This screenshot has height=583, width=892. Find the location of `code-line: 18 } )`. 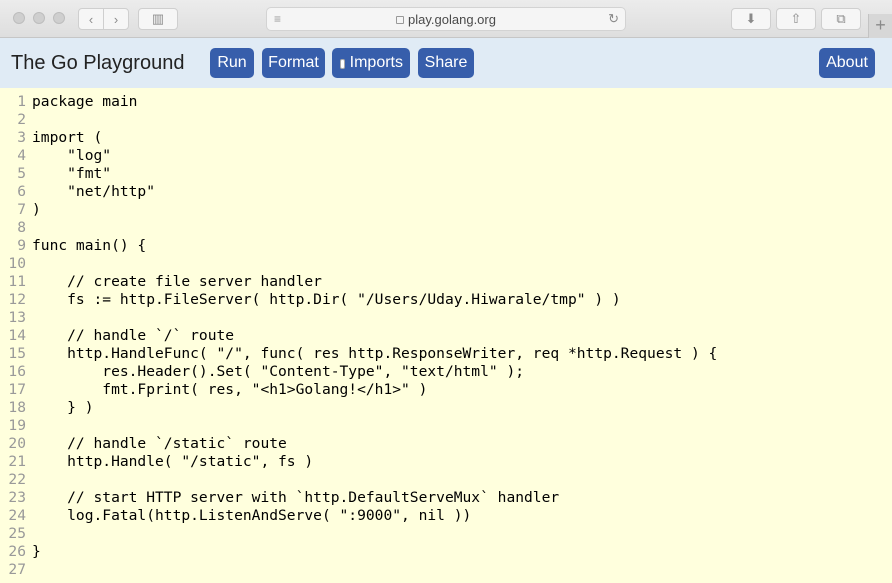

code-line: 18 } ) is located at coordinates (446, 408).